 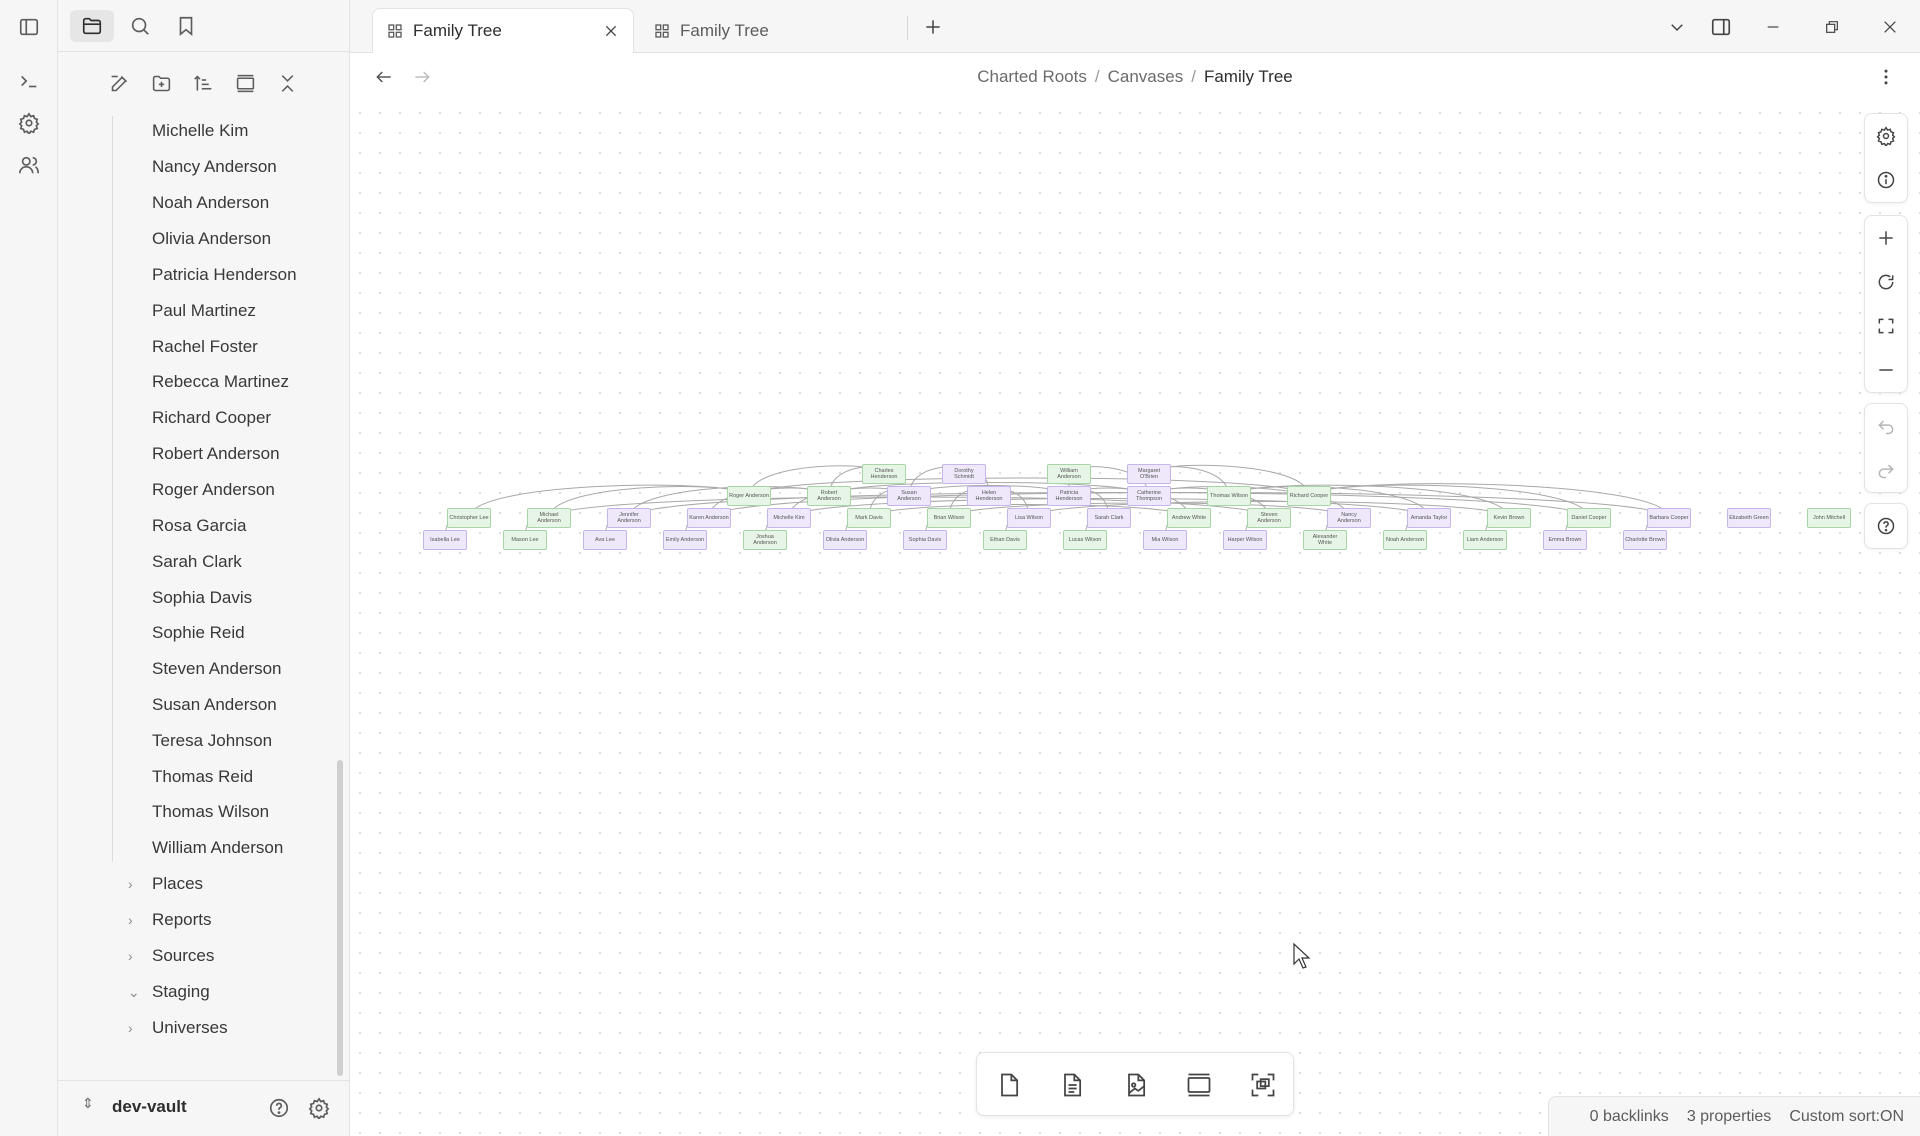 I want to click on help-icon, so click(x=279, y=1108).